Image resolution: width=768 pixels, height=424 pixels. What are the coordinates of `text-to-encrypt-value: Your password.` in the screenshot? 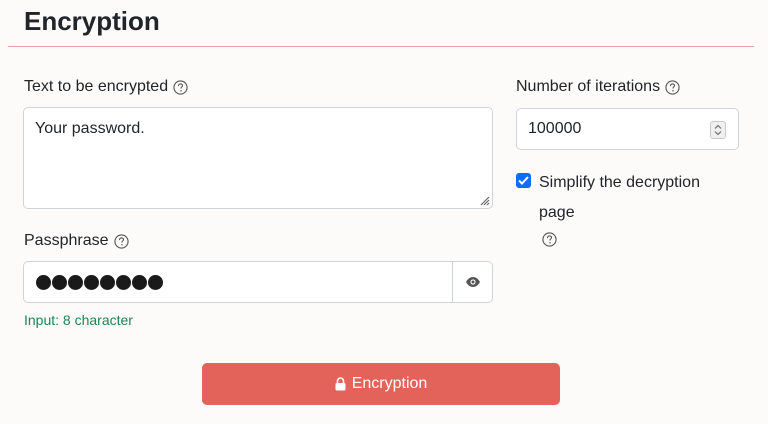 It's located at (90, 128).